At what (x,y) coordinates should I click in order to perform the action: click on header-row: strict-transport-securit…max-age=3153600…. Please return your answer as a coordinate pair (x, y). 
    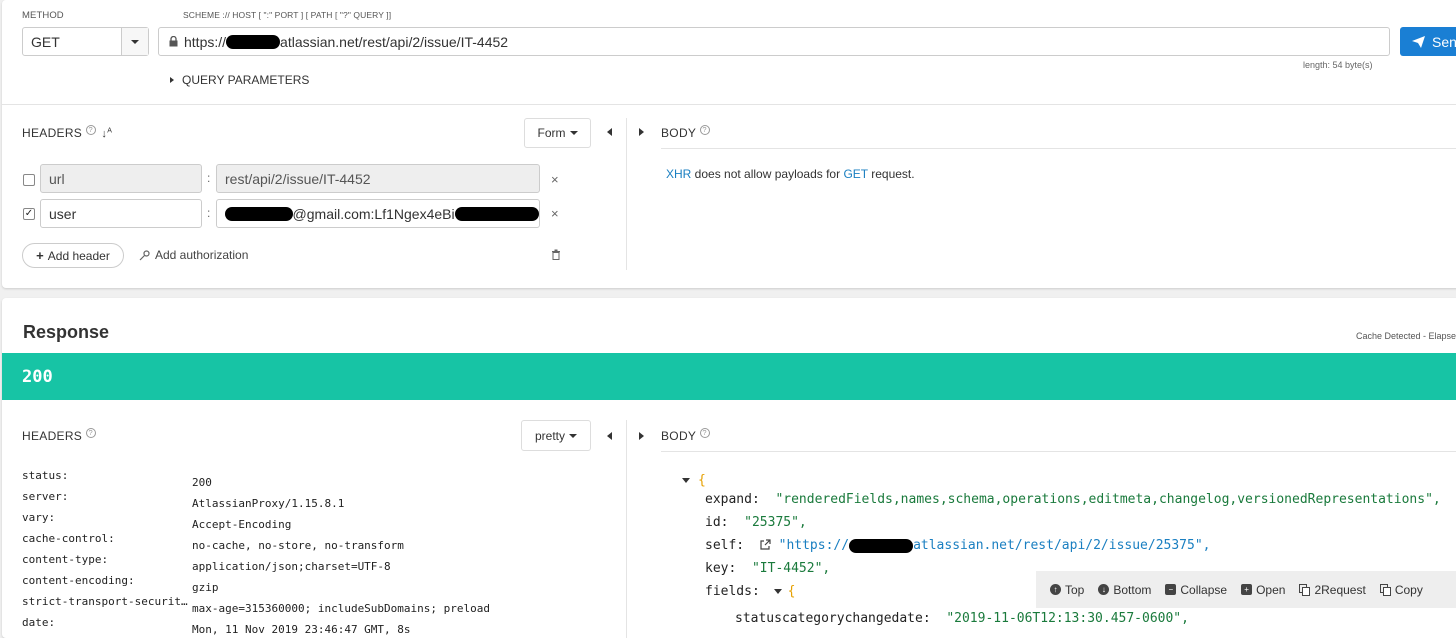
    Looking at the image, I should click on (256, 603).